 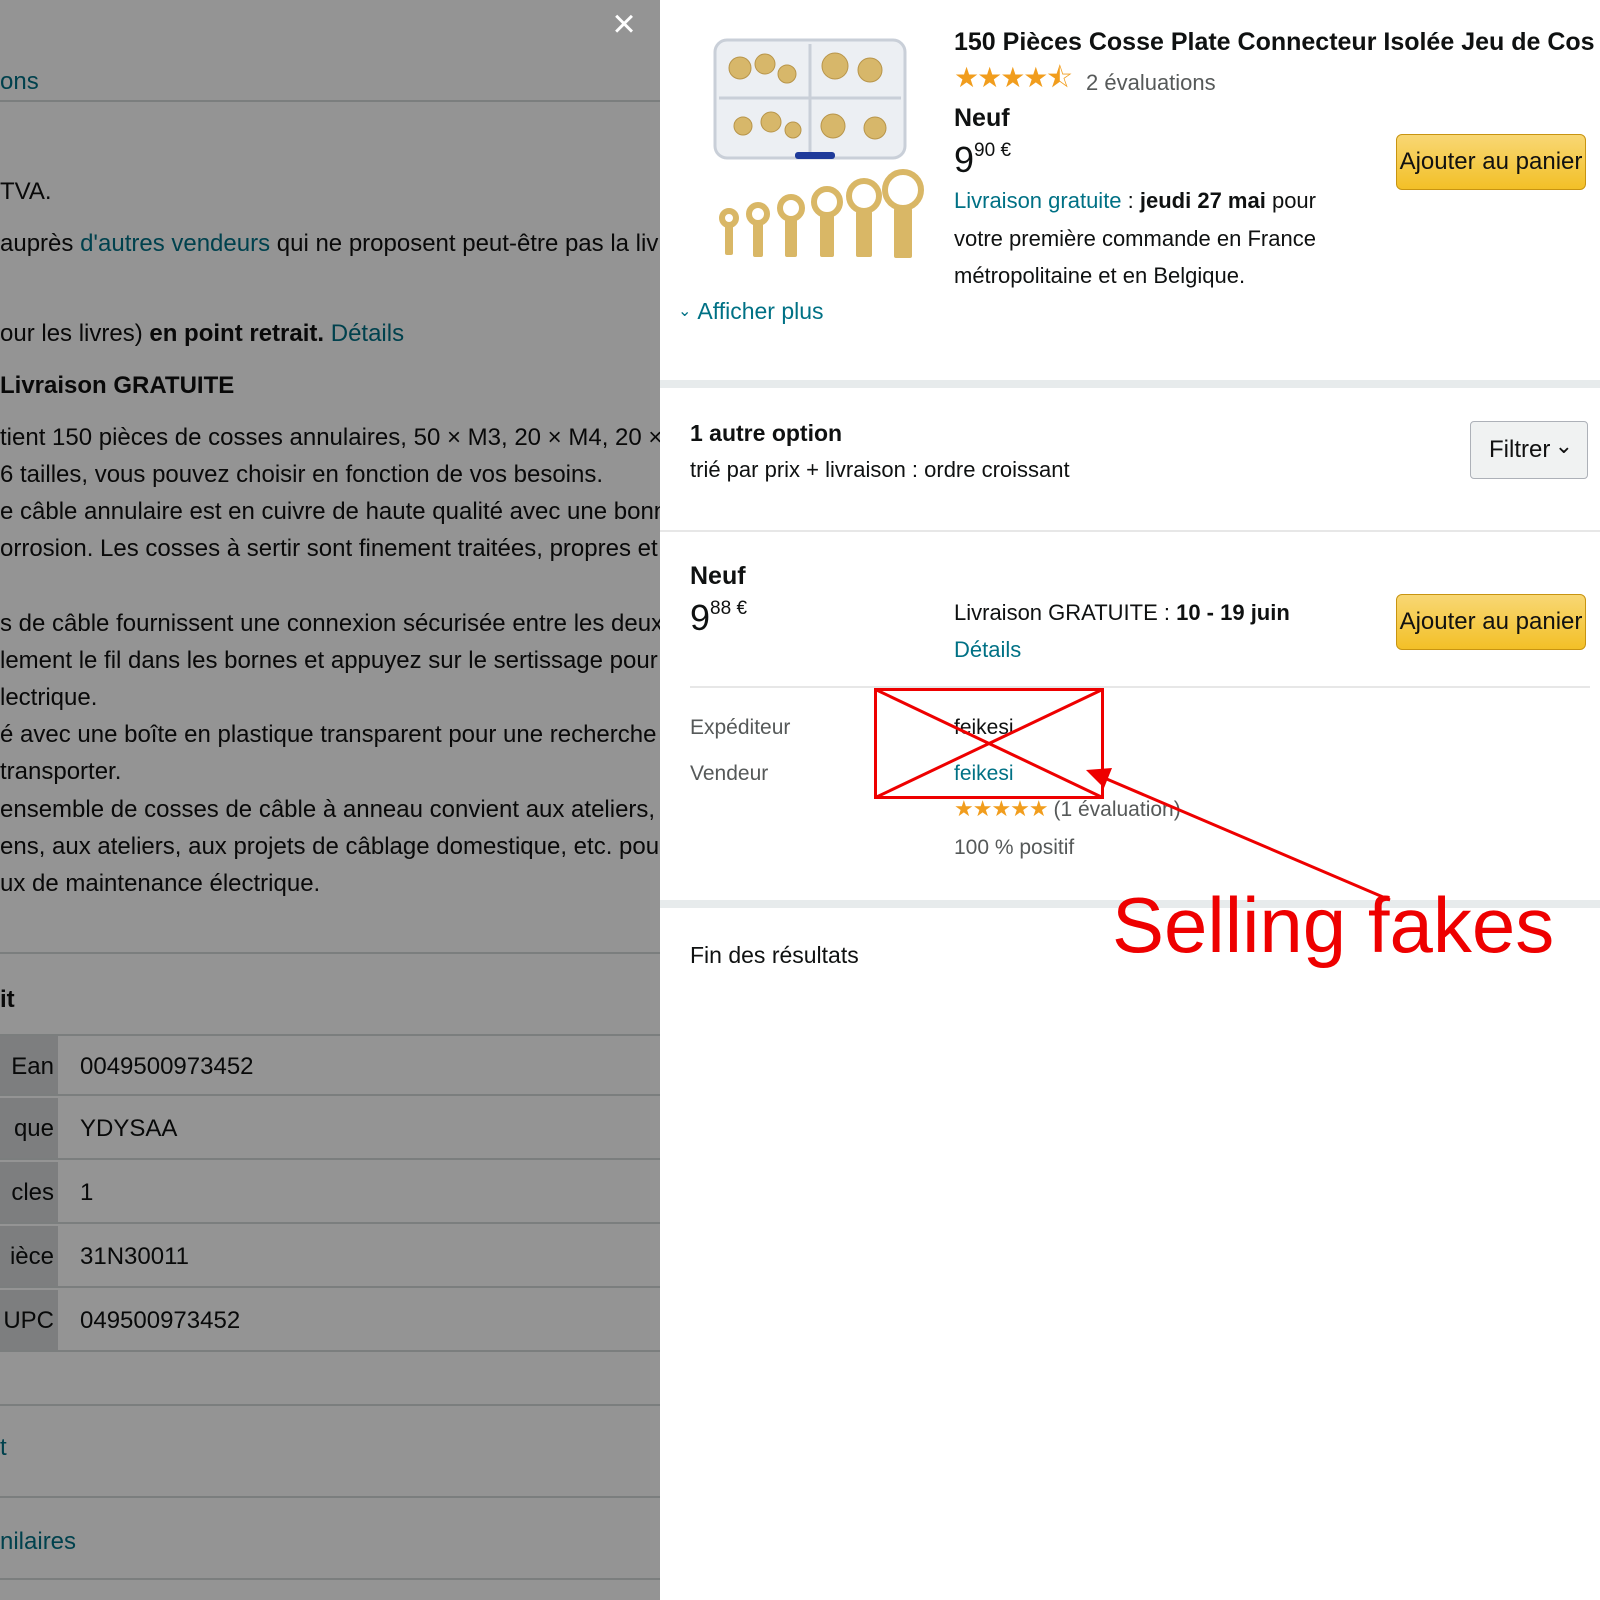 What do you see at coordinates (760, 311) in the screenshot?
I see `show-more-label: Afficher plus` at bounding box center [760, 311].